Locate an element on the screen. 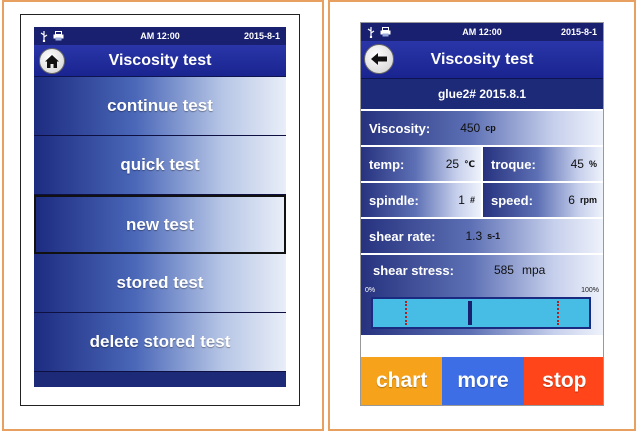 The width and height of the screenshot is (640, 433). shear-stress-panel: shear stress: 585 mpa 0% 100% is located at coordinates (482, 295).